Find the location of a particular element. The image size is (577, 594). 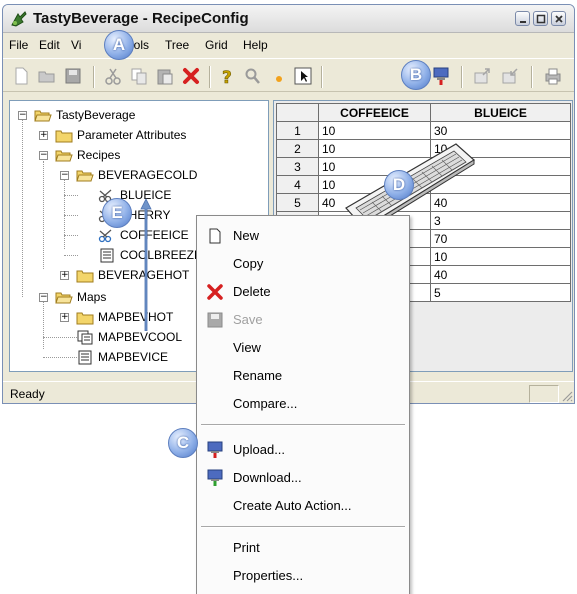

paste-icon is located at coordinates (165, 76).